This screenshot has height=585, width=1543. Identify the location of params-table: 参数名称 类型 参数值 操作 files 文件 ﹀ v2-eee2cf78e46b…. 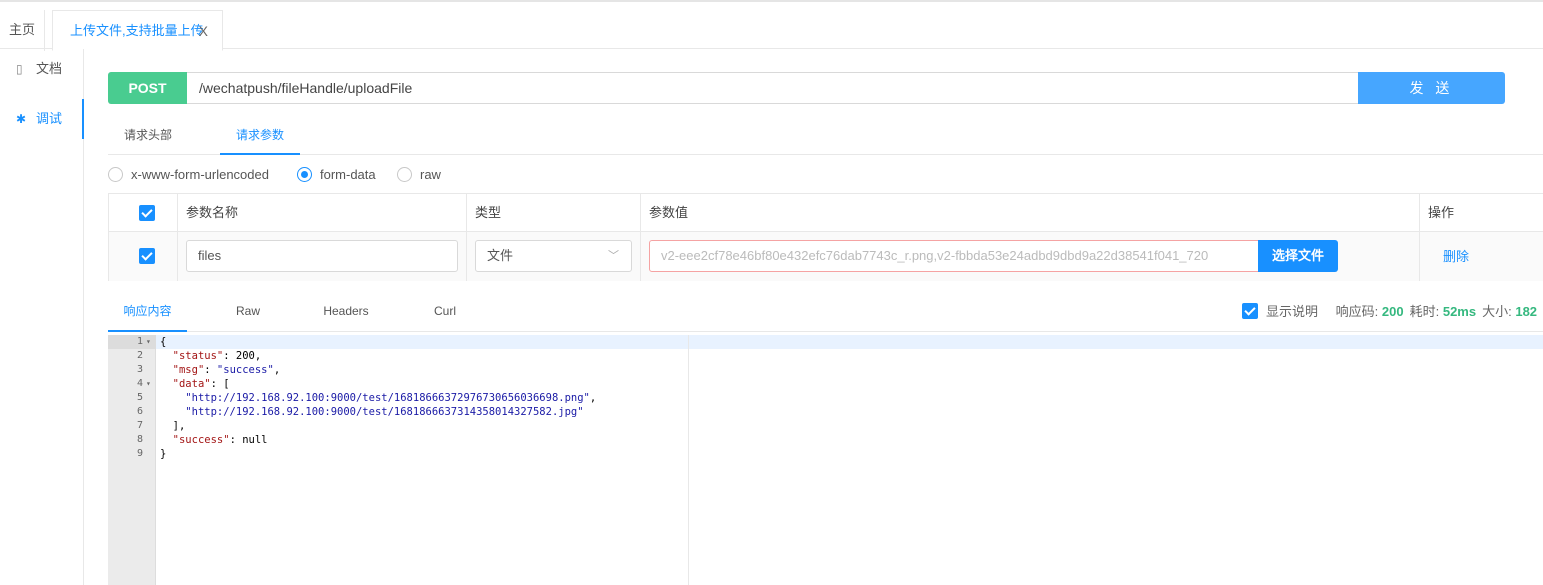
(825, 237).